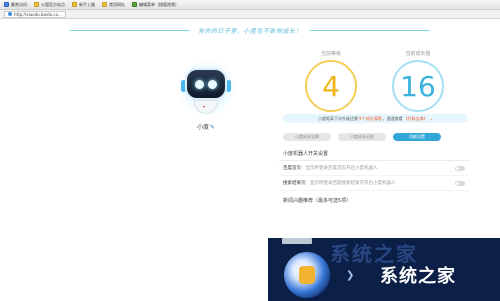 The width and height of the screenshot is (500, 301). I want to click on watermark: 系统之家 ❯ 系统之家, so click(384, 269).